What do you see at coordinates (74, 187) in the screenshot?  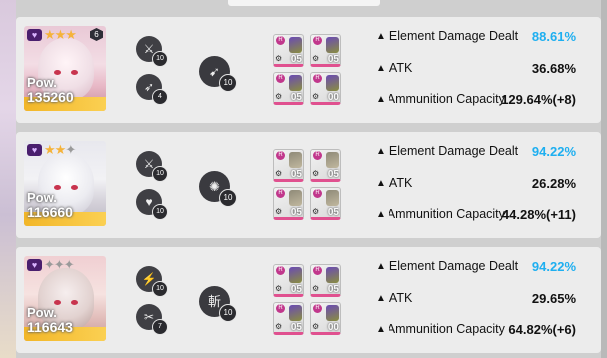 I see `character-eye` at bounding box center [74, 187].